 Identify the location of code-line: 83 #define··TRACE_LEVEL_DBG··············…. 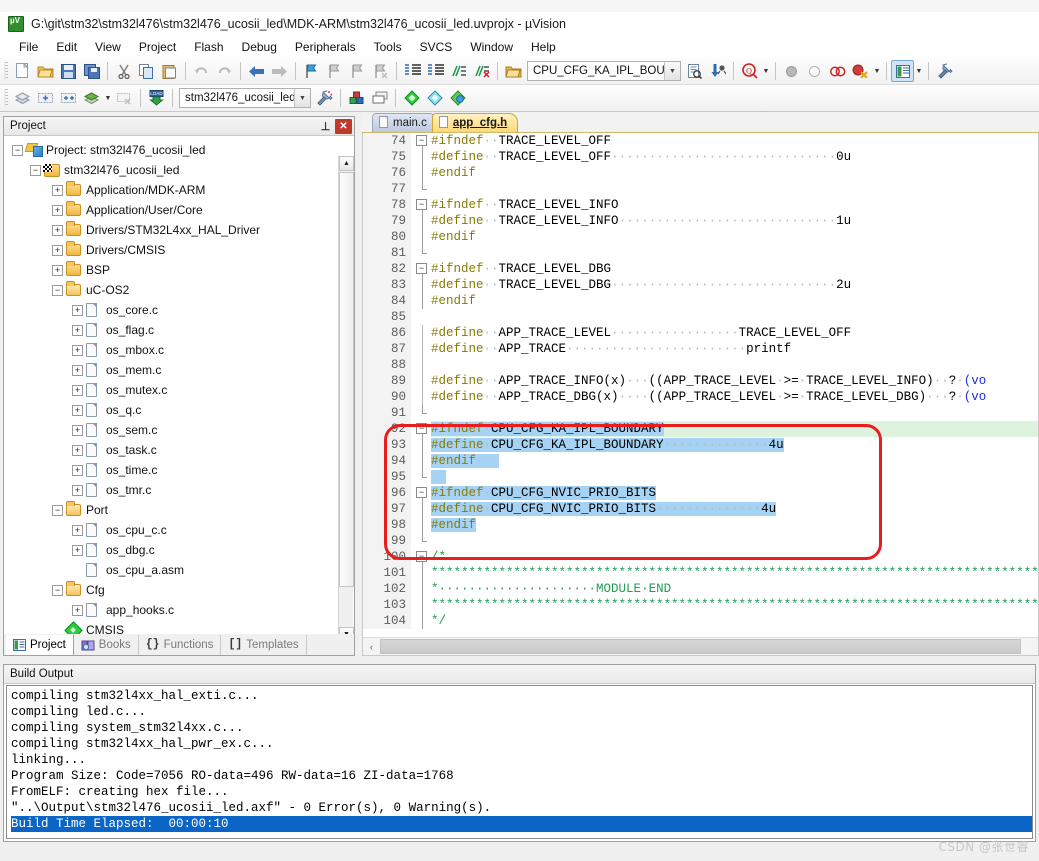
(700, 285).